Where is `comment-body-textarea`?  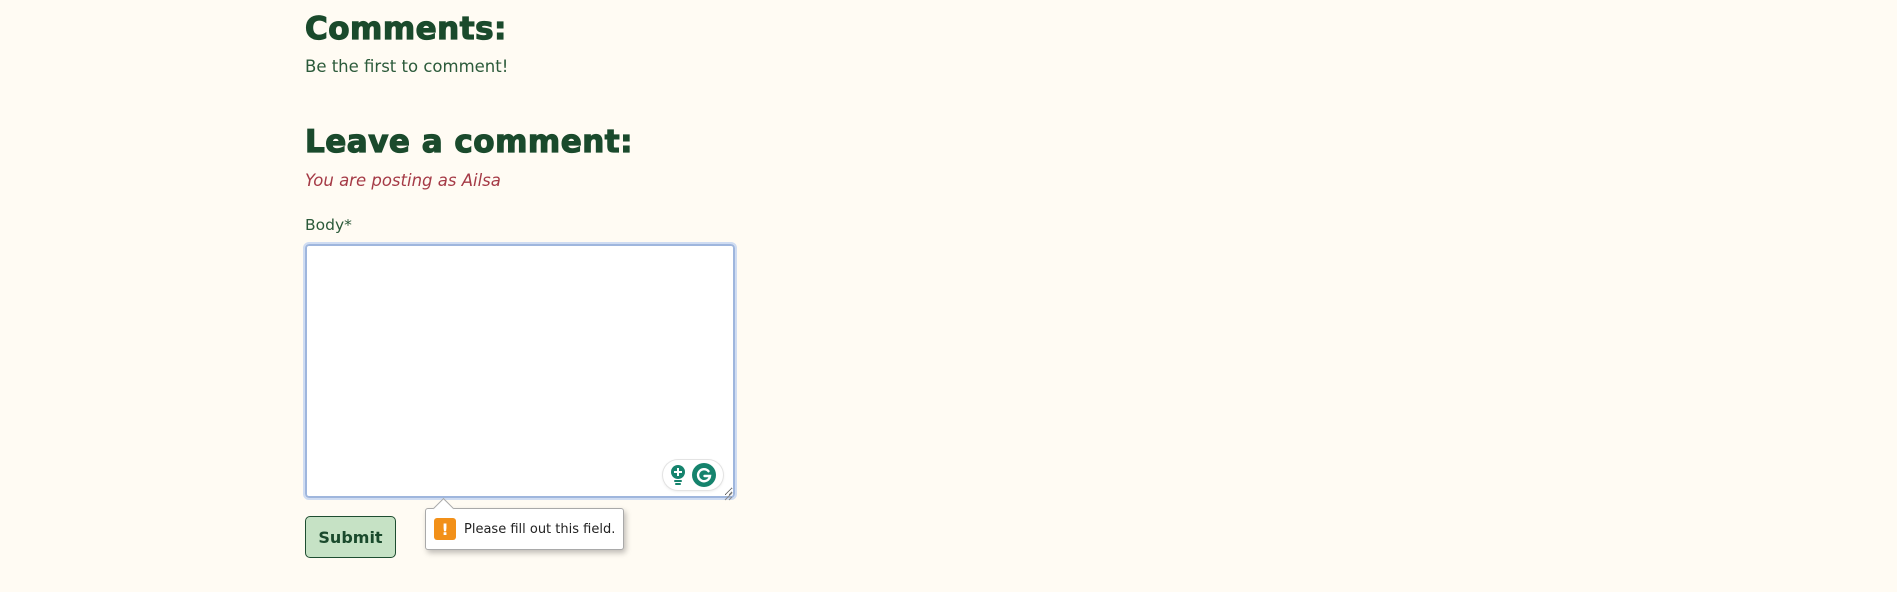
comment-body-textarea is located at coordinates (520, 371).